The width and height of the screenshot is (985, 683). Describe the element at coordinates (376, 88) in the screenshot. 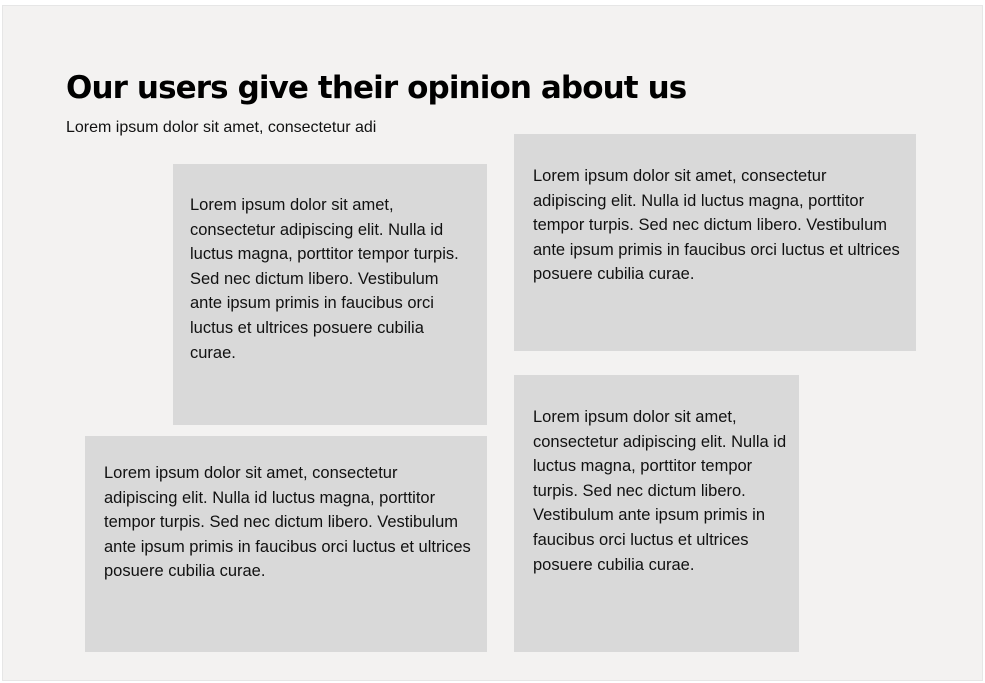

I see `section-title: Our users give their opinion about us` at that location.